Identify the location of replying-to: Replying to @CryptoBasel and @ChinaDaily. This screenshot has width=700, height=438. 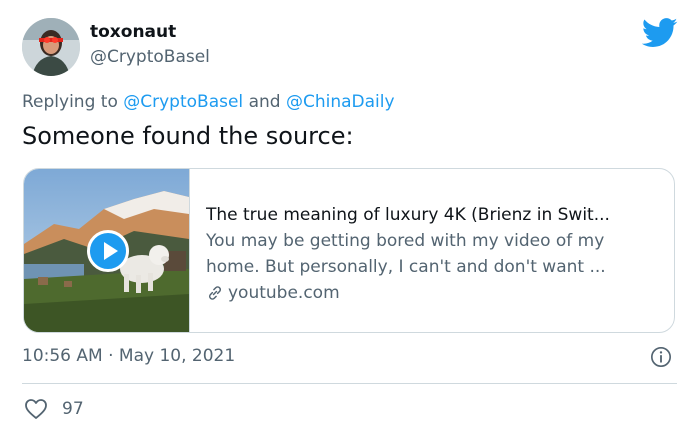
(208, 102).